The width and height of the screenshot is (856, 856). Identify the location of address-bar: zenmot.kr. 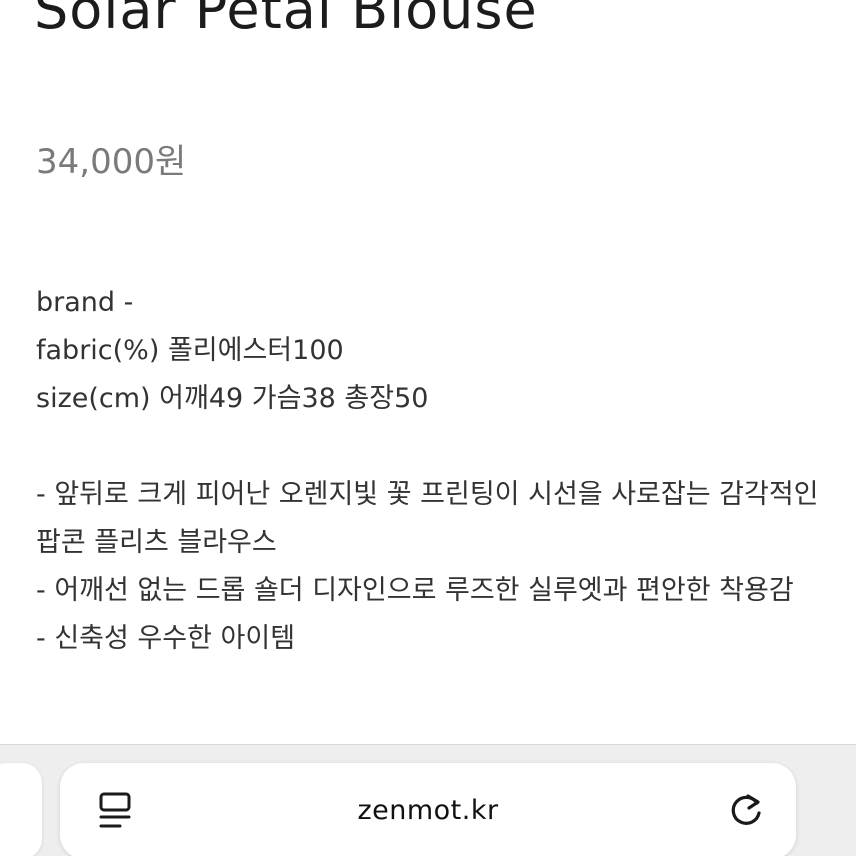
(428, 809).